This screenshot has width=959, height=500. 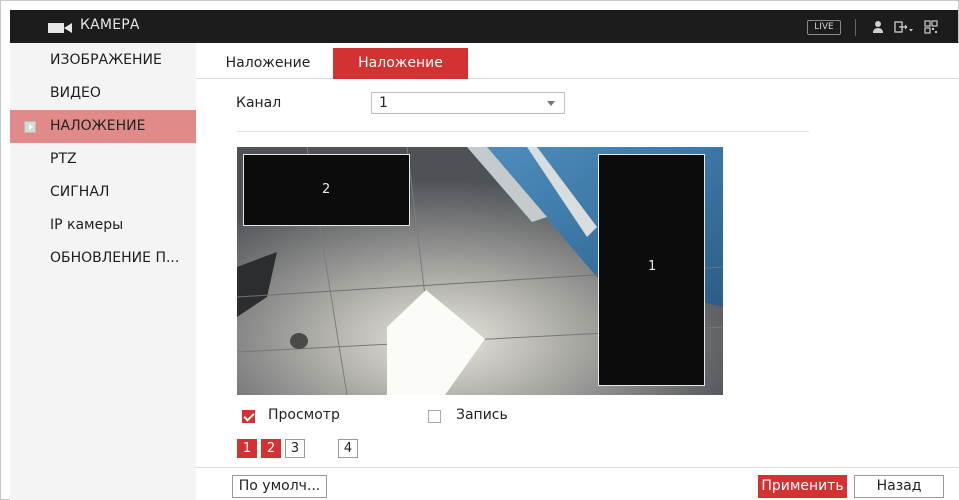 I want to click on apply-button: Применить, so click(x=802, y=486).